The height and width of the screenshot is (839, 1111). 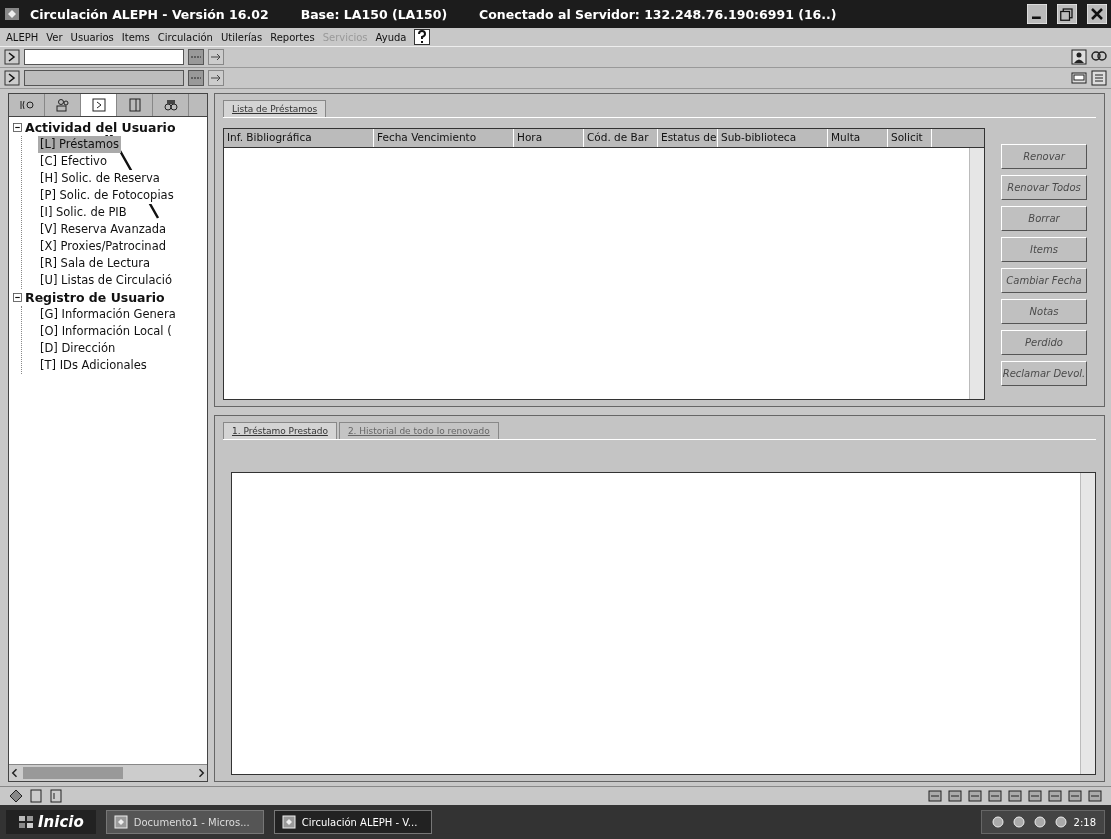 What do you see at coordinates (280, 430) in the screenshot?
I see `panel-tab: 1. Préstamo Prestado` at bounding box center [280, 430].